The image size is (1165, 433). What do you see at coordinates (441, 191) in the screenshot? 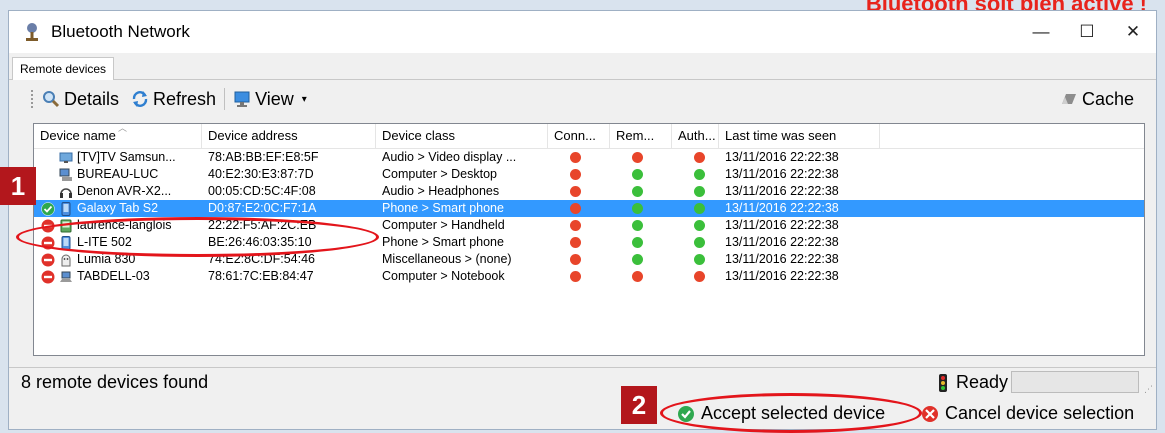
I see `device-class: Audio > Headphones` at bounding box center [441, 191].